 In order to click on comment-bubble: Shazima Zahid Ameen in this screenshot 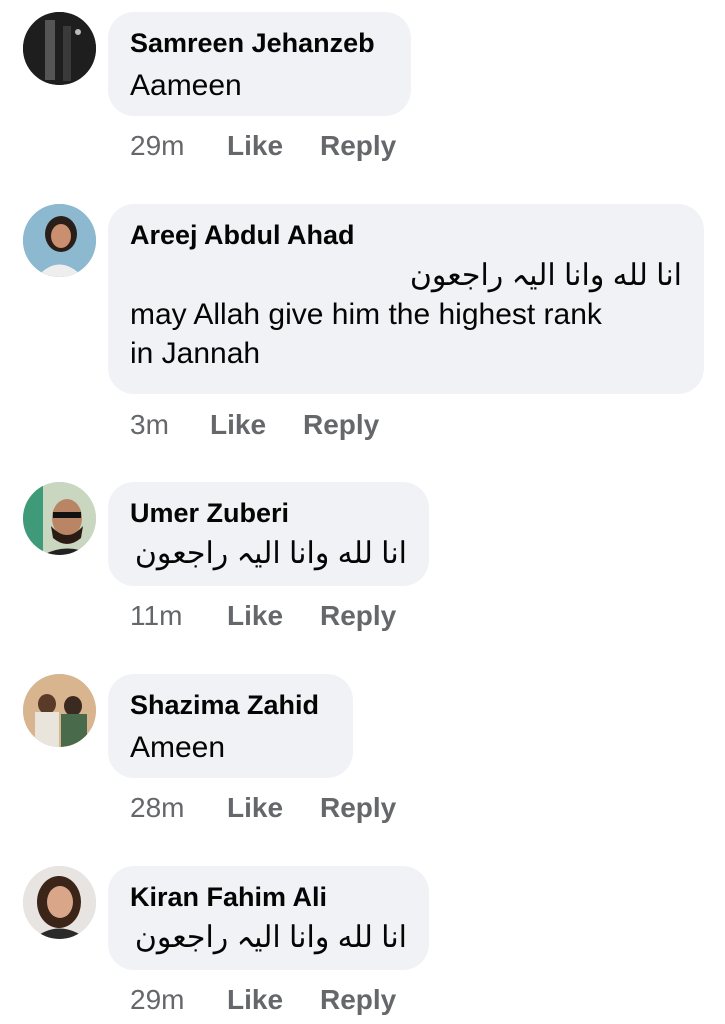, I will do `click(230, 726)`.